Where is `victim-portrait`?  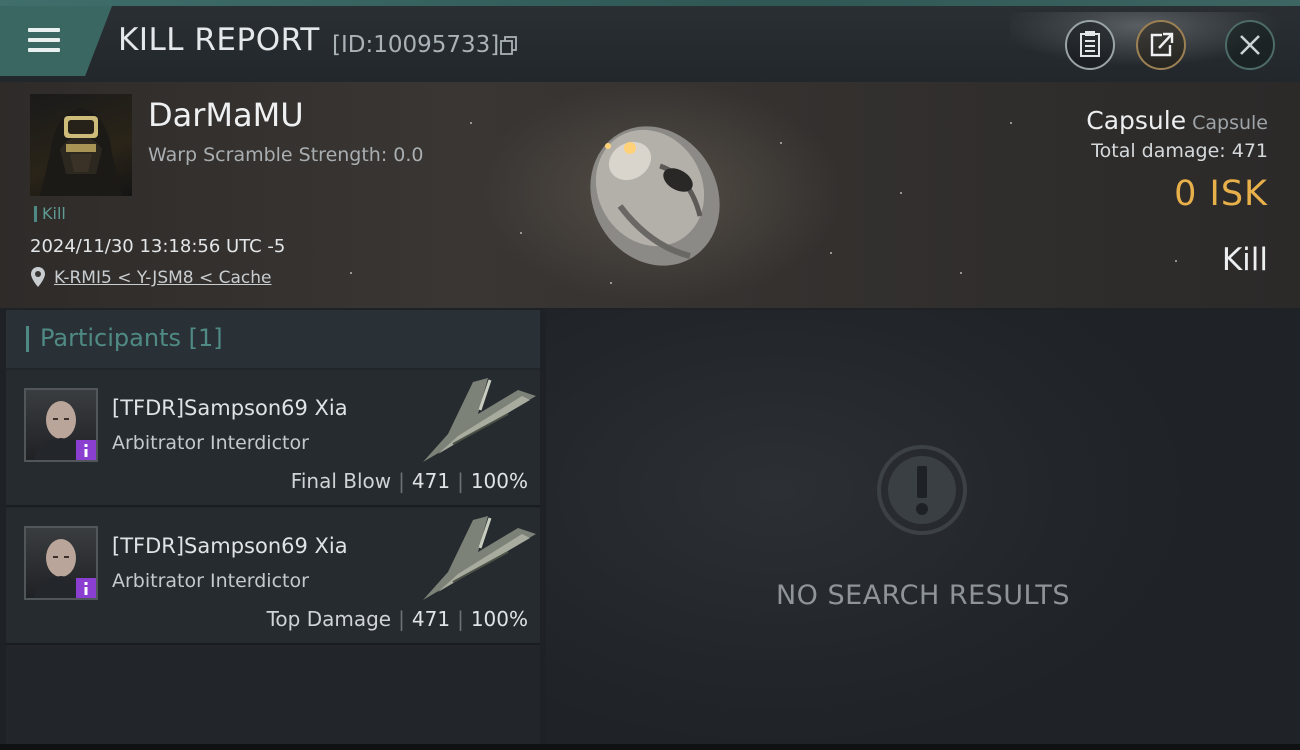
victim-portrait is located at coordinates (81, 145).